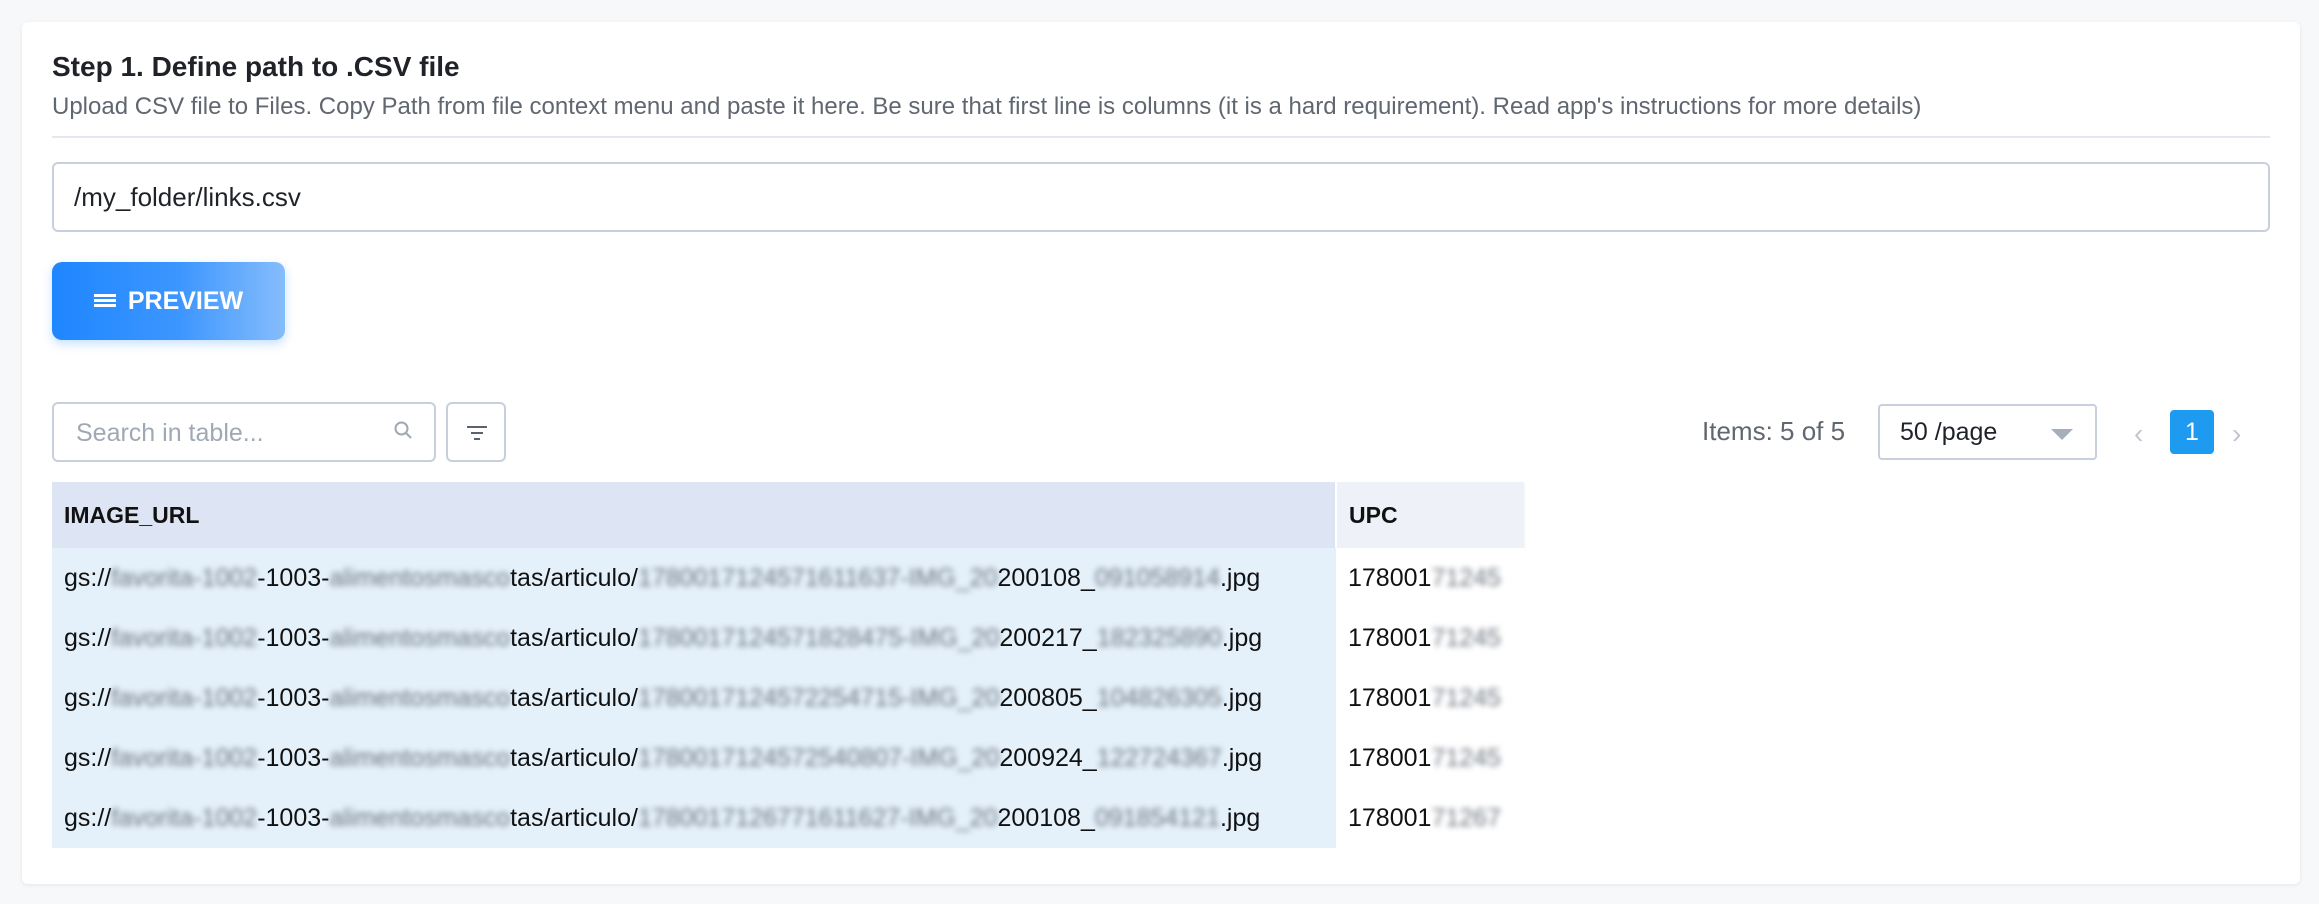  I want to click on preview-button-label: PREVIEW, so click(185, 300).